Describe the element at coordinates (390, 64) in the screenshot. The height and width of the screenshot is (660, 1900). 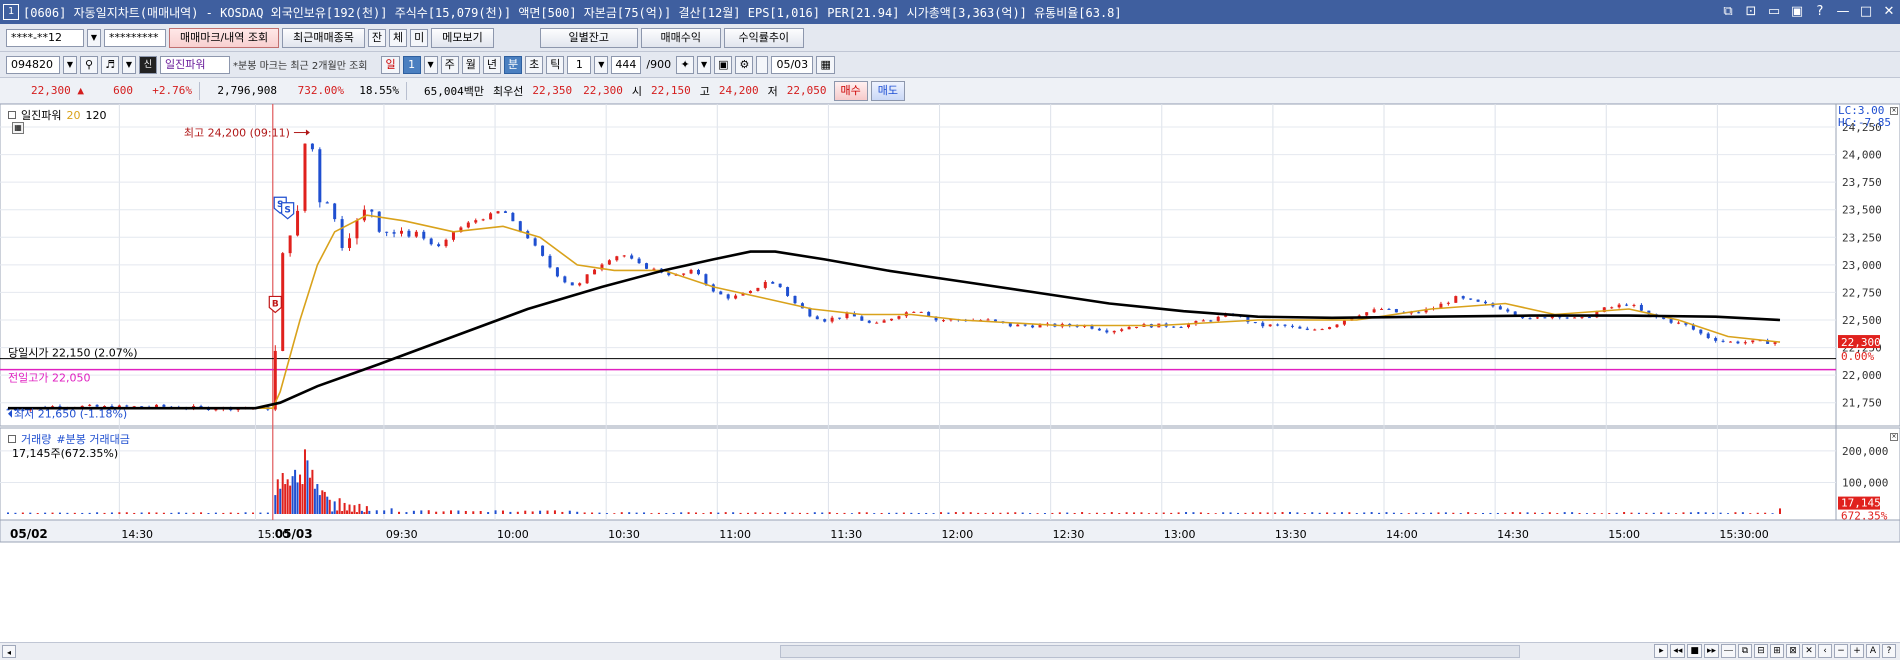
I see `period-day-tab: 일` at that location.